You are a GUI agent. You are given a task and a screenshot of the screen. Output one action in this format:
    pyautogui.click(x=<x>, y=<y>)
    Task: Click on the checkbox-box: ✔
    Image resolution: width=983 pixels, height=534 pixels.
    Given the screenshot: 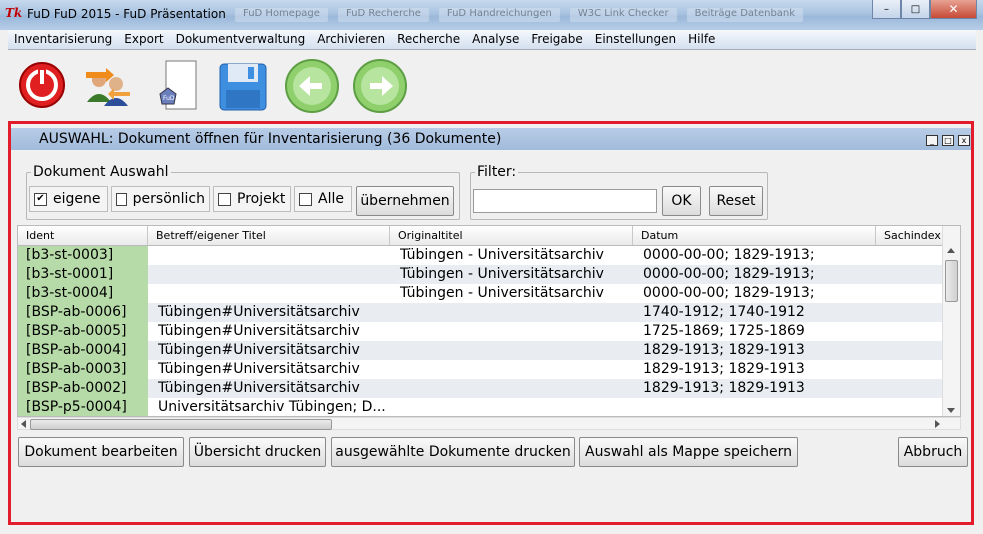 What is the action you would take?
    pyautogui.click(x=40, y=199)
    